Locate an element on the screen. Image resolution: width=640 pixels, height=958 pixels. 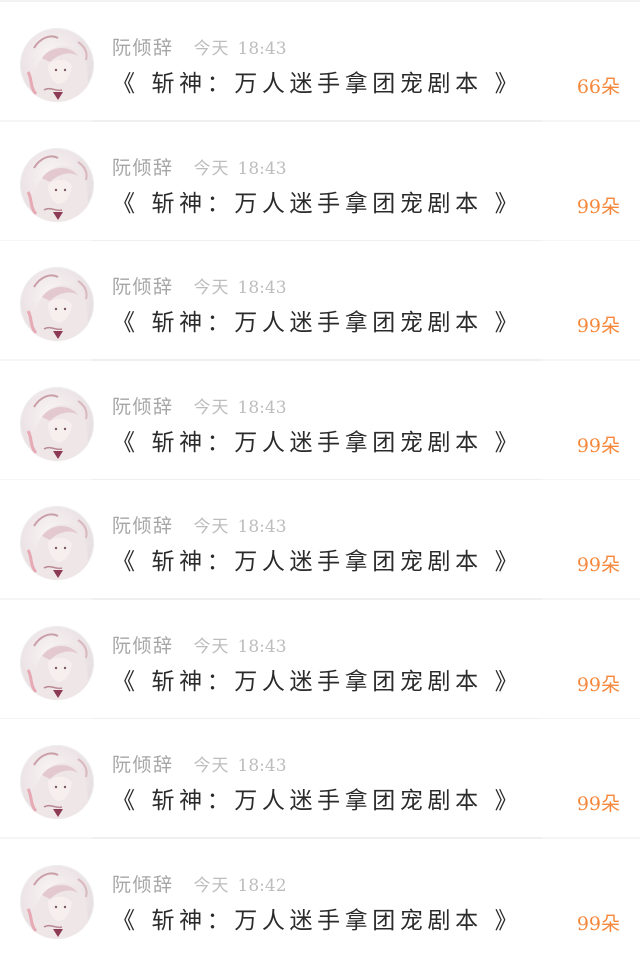
timestamp: 18:42 is located at coordinates (262, 885).